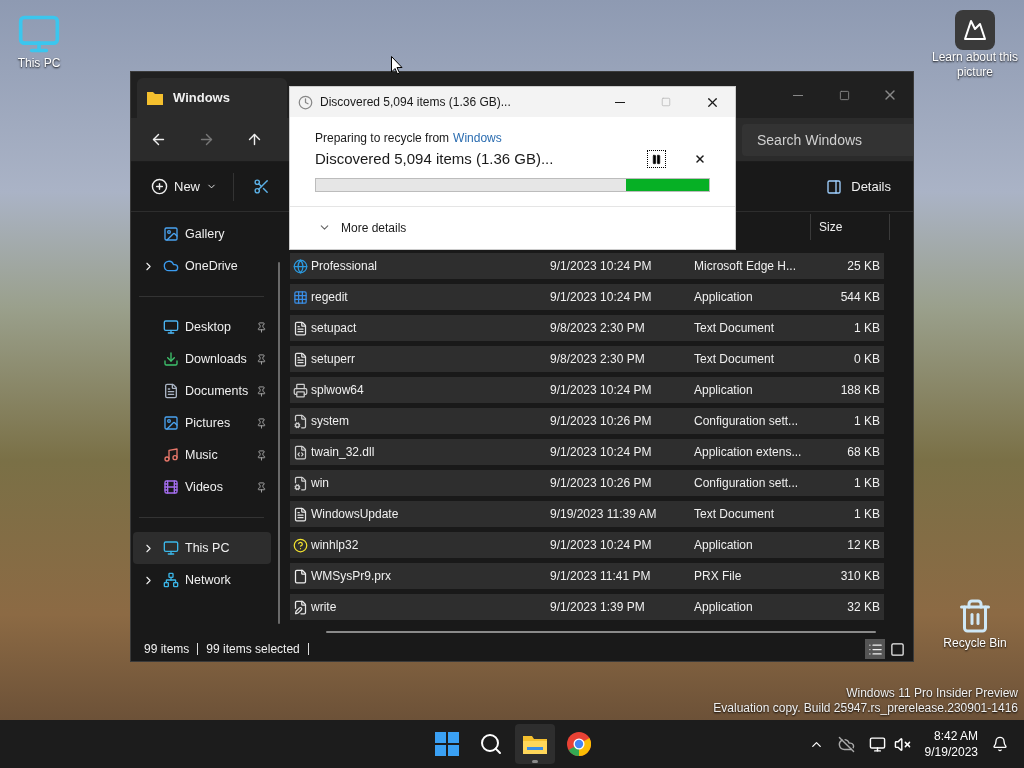  Describe the element at coordinates (217, 391) in the screenshot. I see `sidebar-label: Documents` at that location.